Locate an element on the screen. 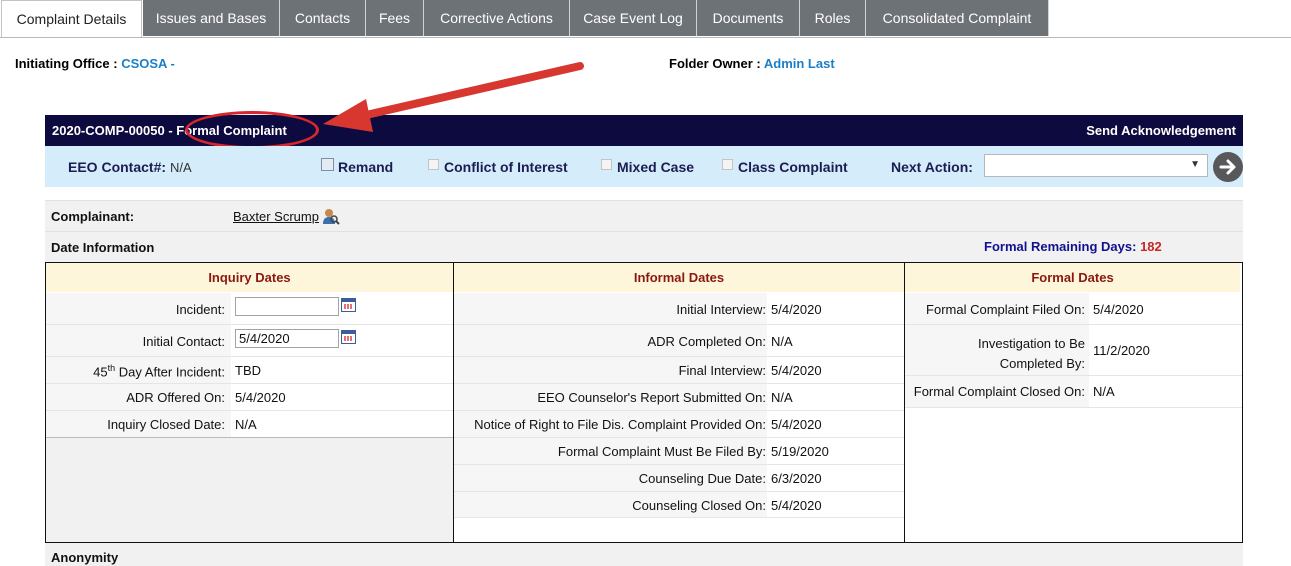 Image resolution: width=1291 pixels, height=566 pixels. day45-value: TBD is located at coordinates (248, 370).